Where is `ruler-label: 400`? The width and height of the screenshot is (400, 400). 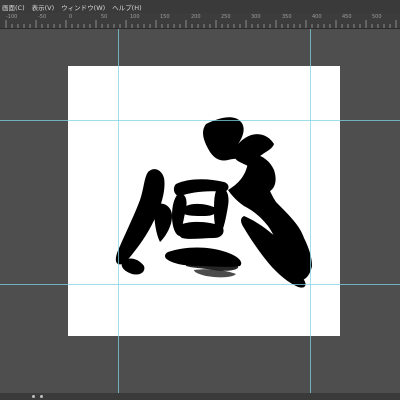
ruler-label: 400 is located at coordinates (317, 17).